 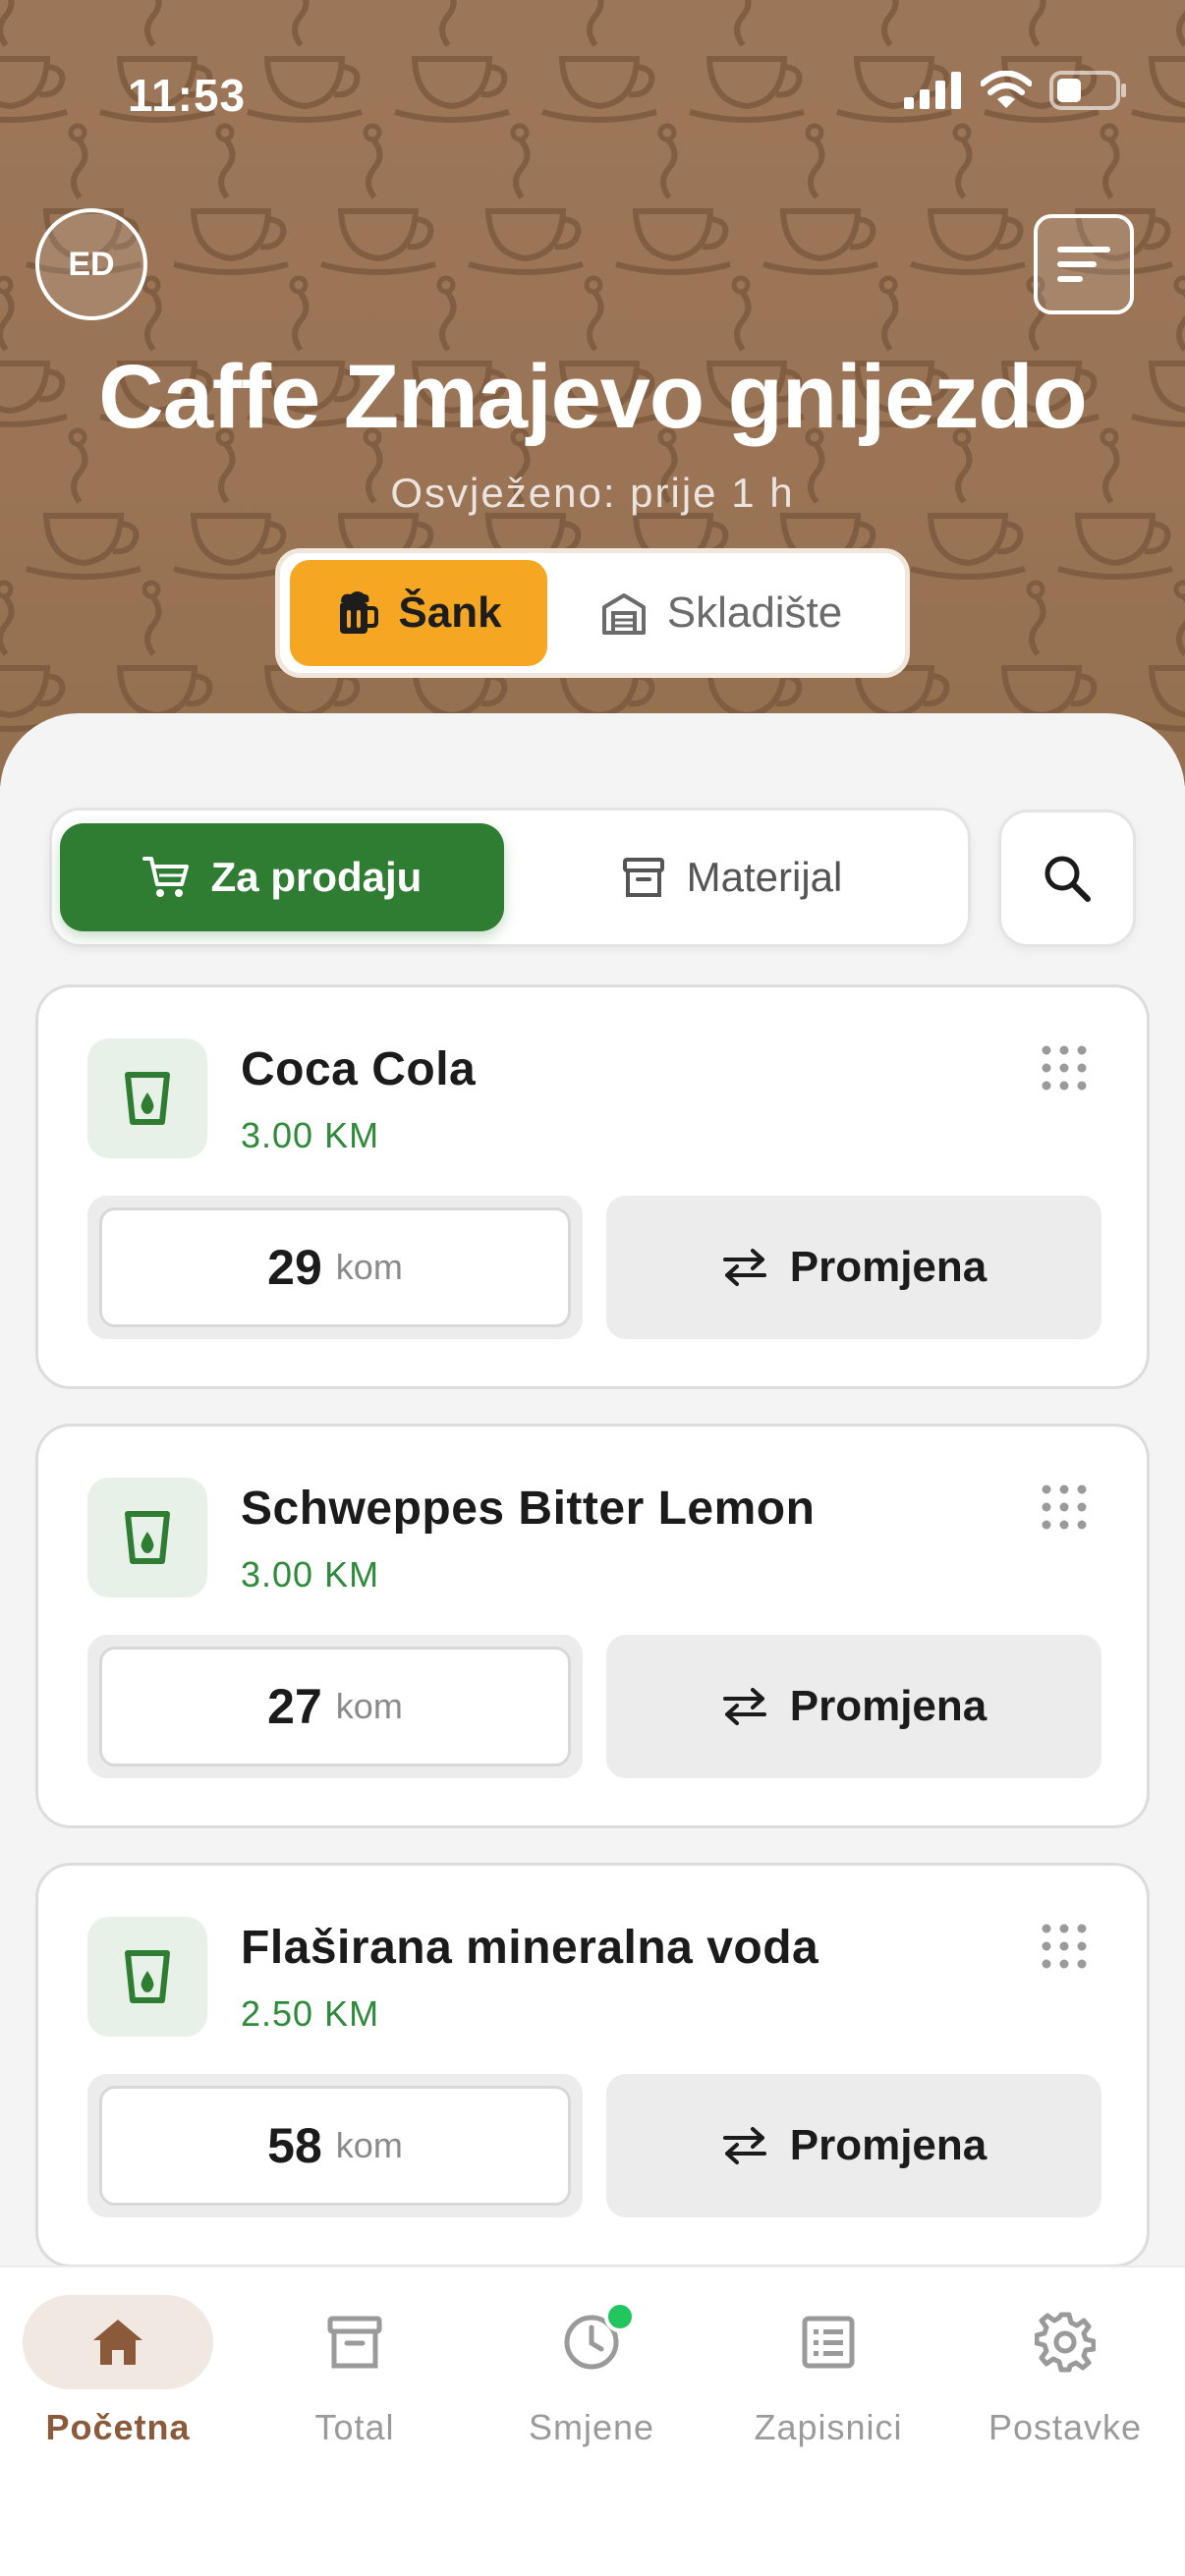 I want to click on avatar: ED, so click(x=91, y=264).